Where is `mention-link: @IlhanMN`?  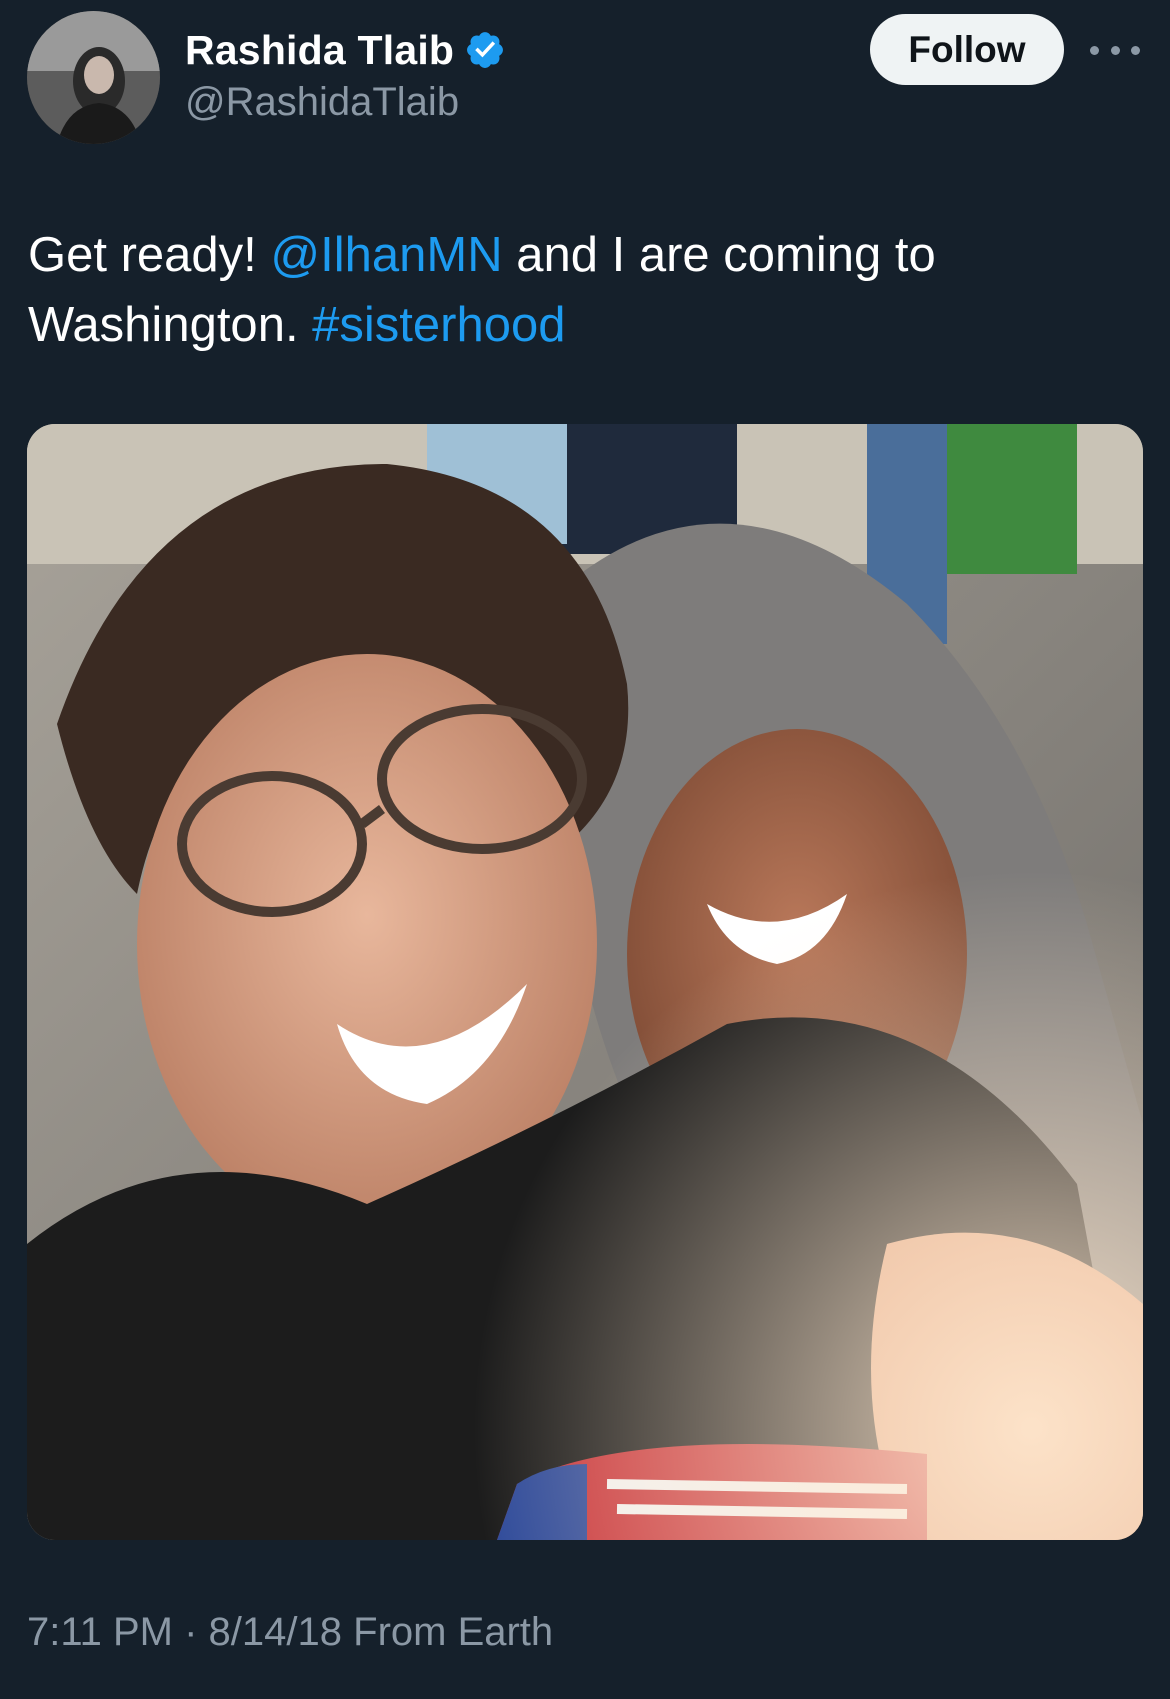 mention-link: @IlhanMN is located at coordinates (386, 255).